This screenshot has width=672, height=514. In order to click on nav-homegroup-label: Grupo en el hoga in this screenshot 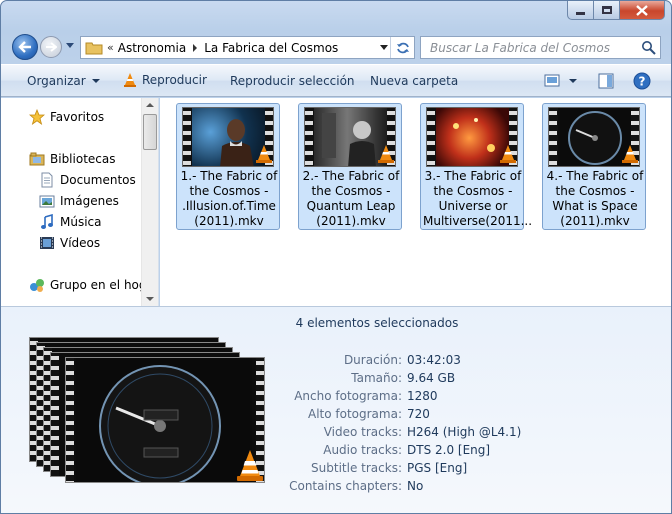, I will do `click(102, 285)`.